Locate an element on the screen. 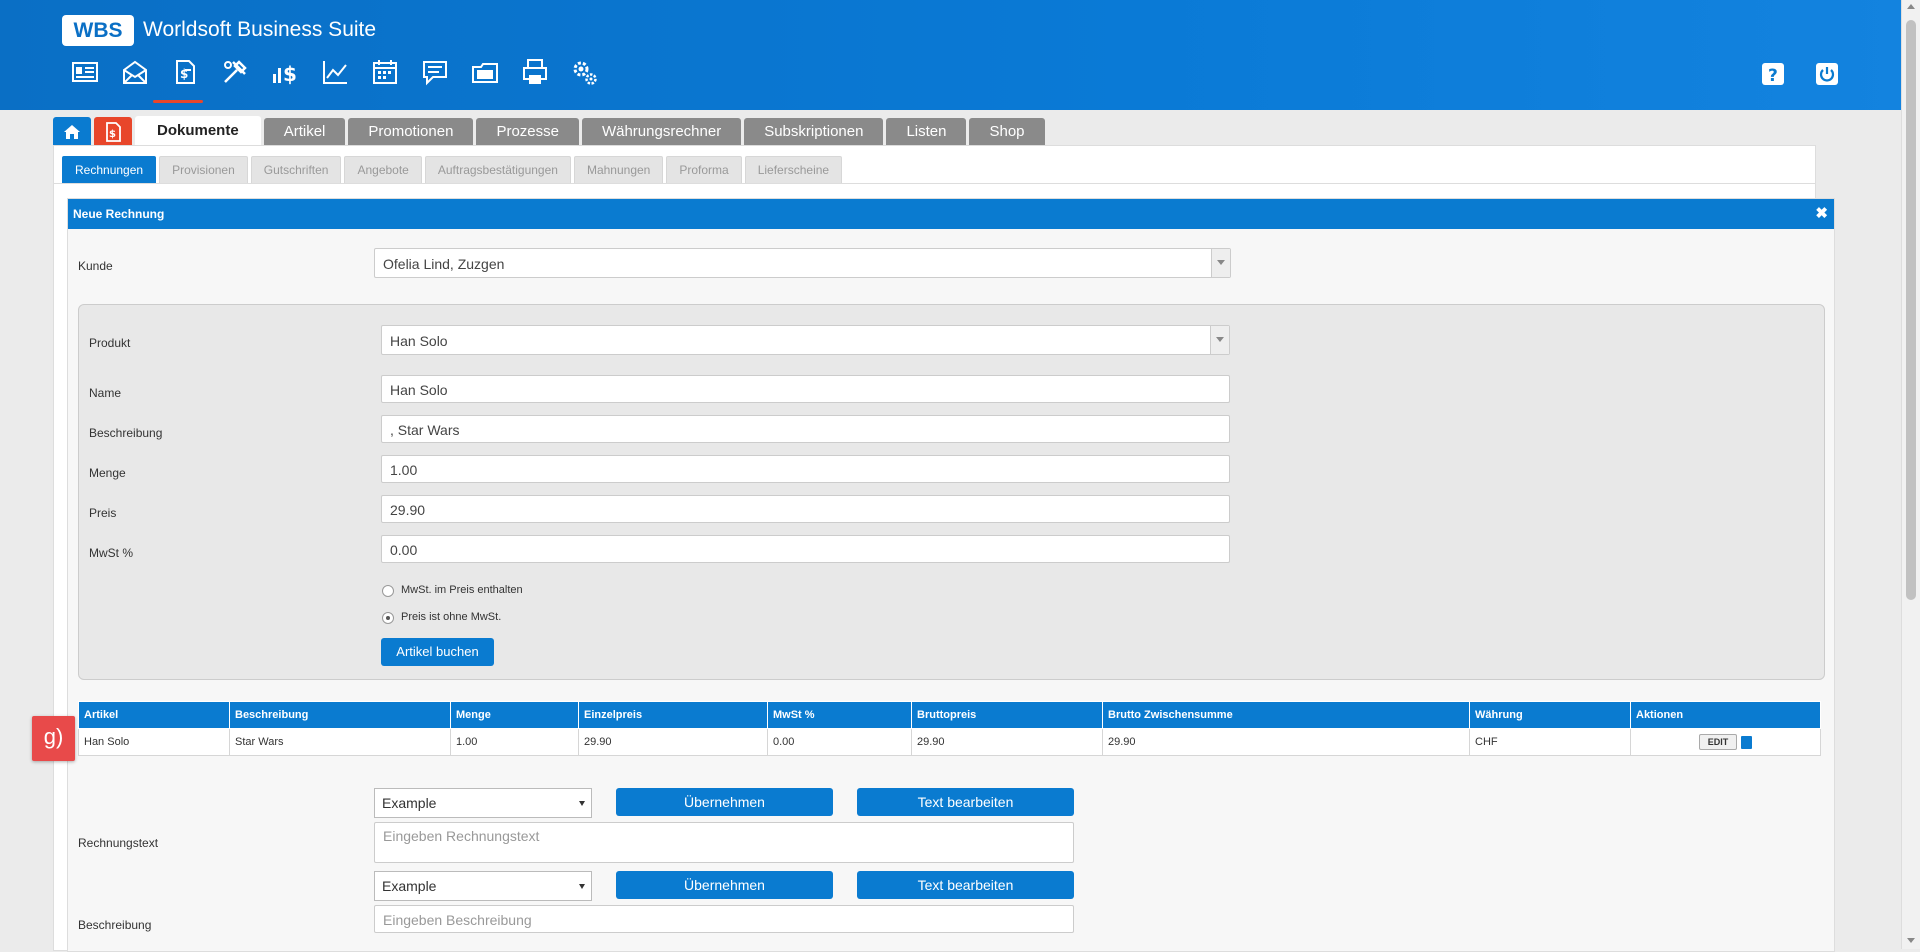 This screenshot has height=952, width=1920. subtab-mahnungen: Mahnungen is located at coordinates (618, 169).